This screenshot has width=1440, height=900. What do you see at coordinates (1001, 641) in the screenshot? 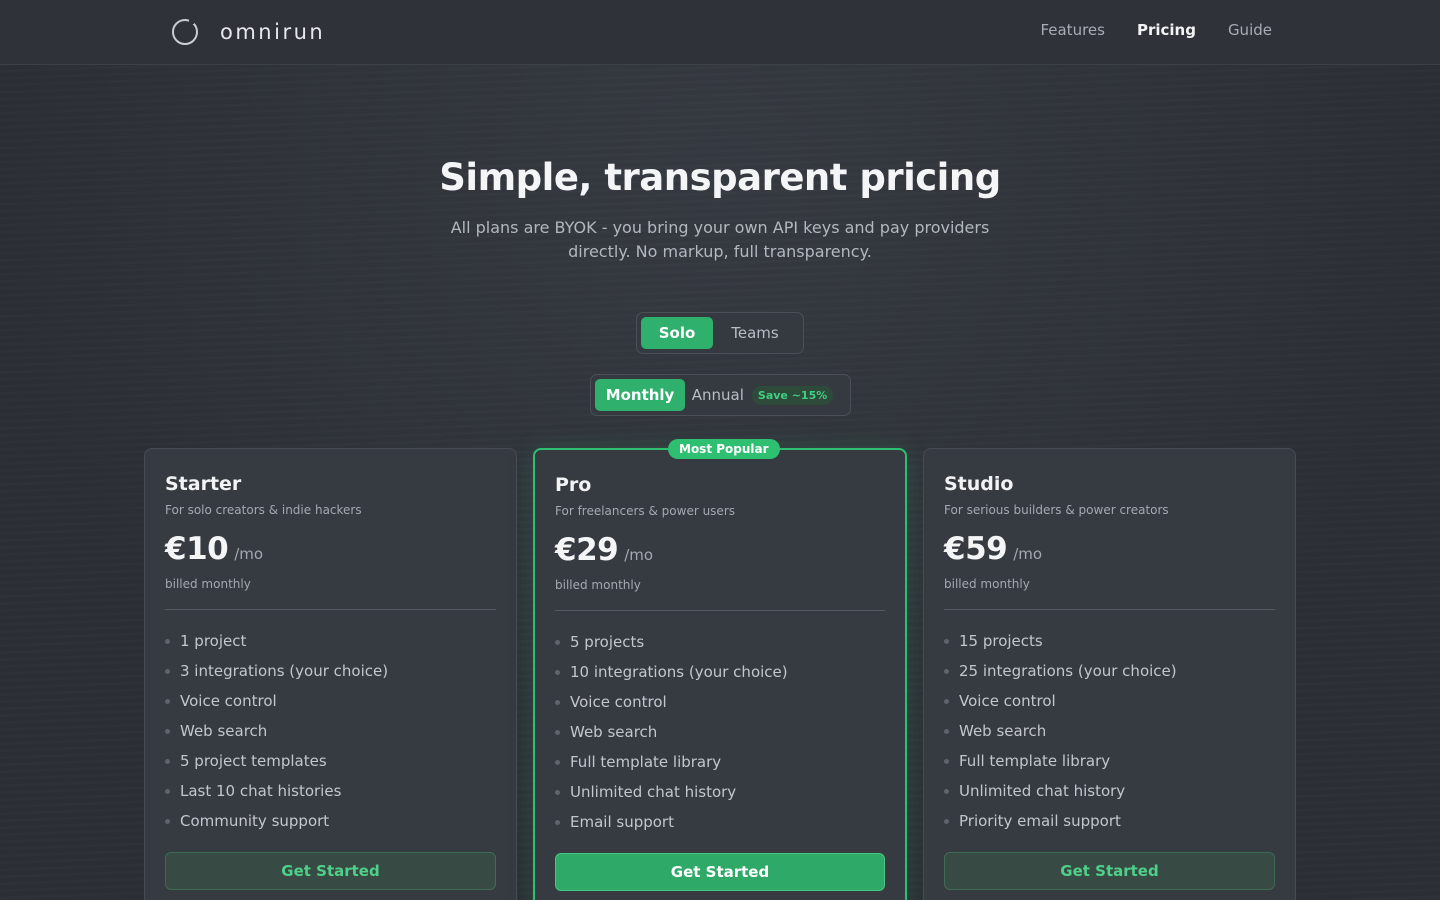
I see `feature-text: 15 projects` at bounding box center [1001, 641].